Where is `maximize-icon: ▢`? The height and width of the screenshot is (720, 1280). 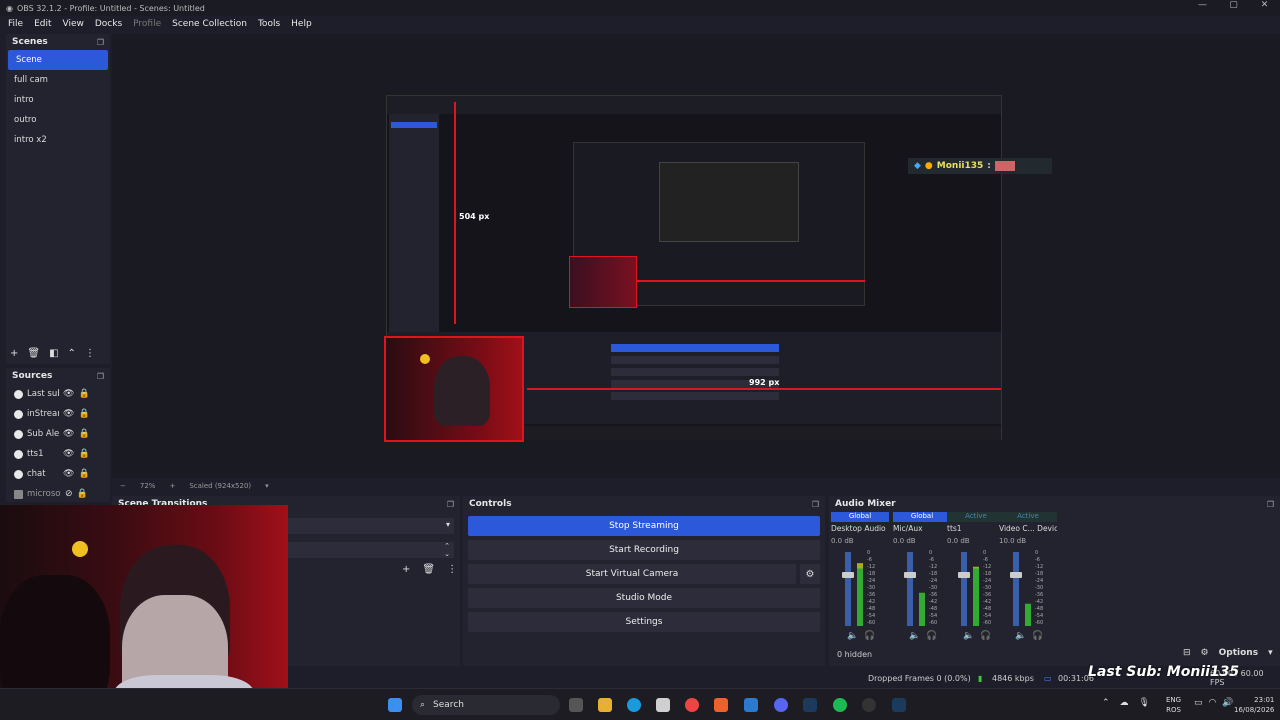 maximize-icon: ▢ is located at coordinates (1233, 5).